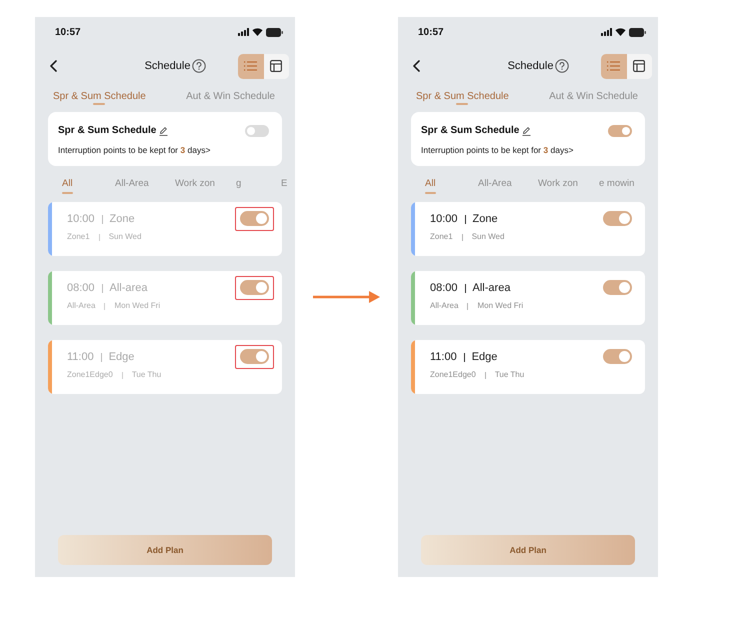  I want to click on right-arrow, so click(346, 297).